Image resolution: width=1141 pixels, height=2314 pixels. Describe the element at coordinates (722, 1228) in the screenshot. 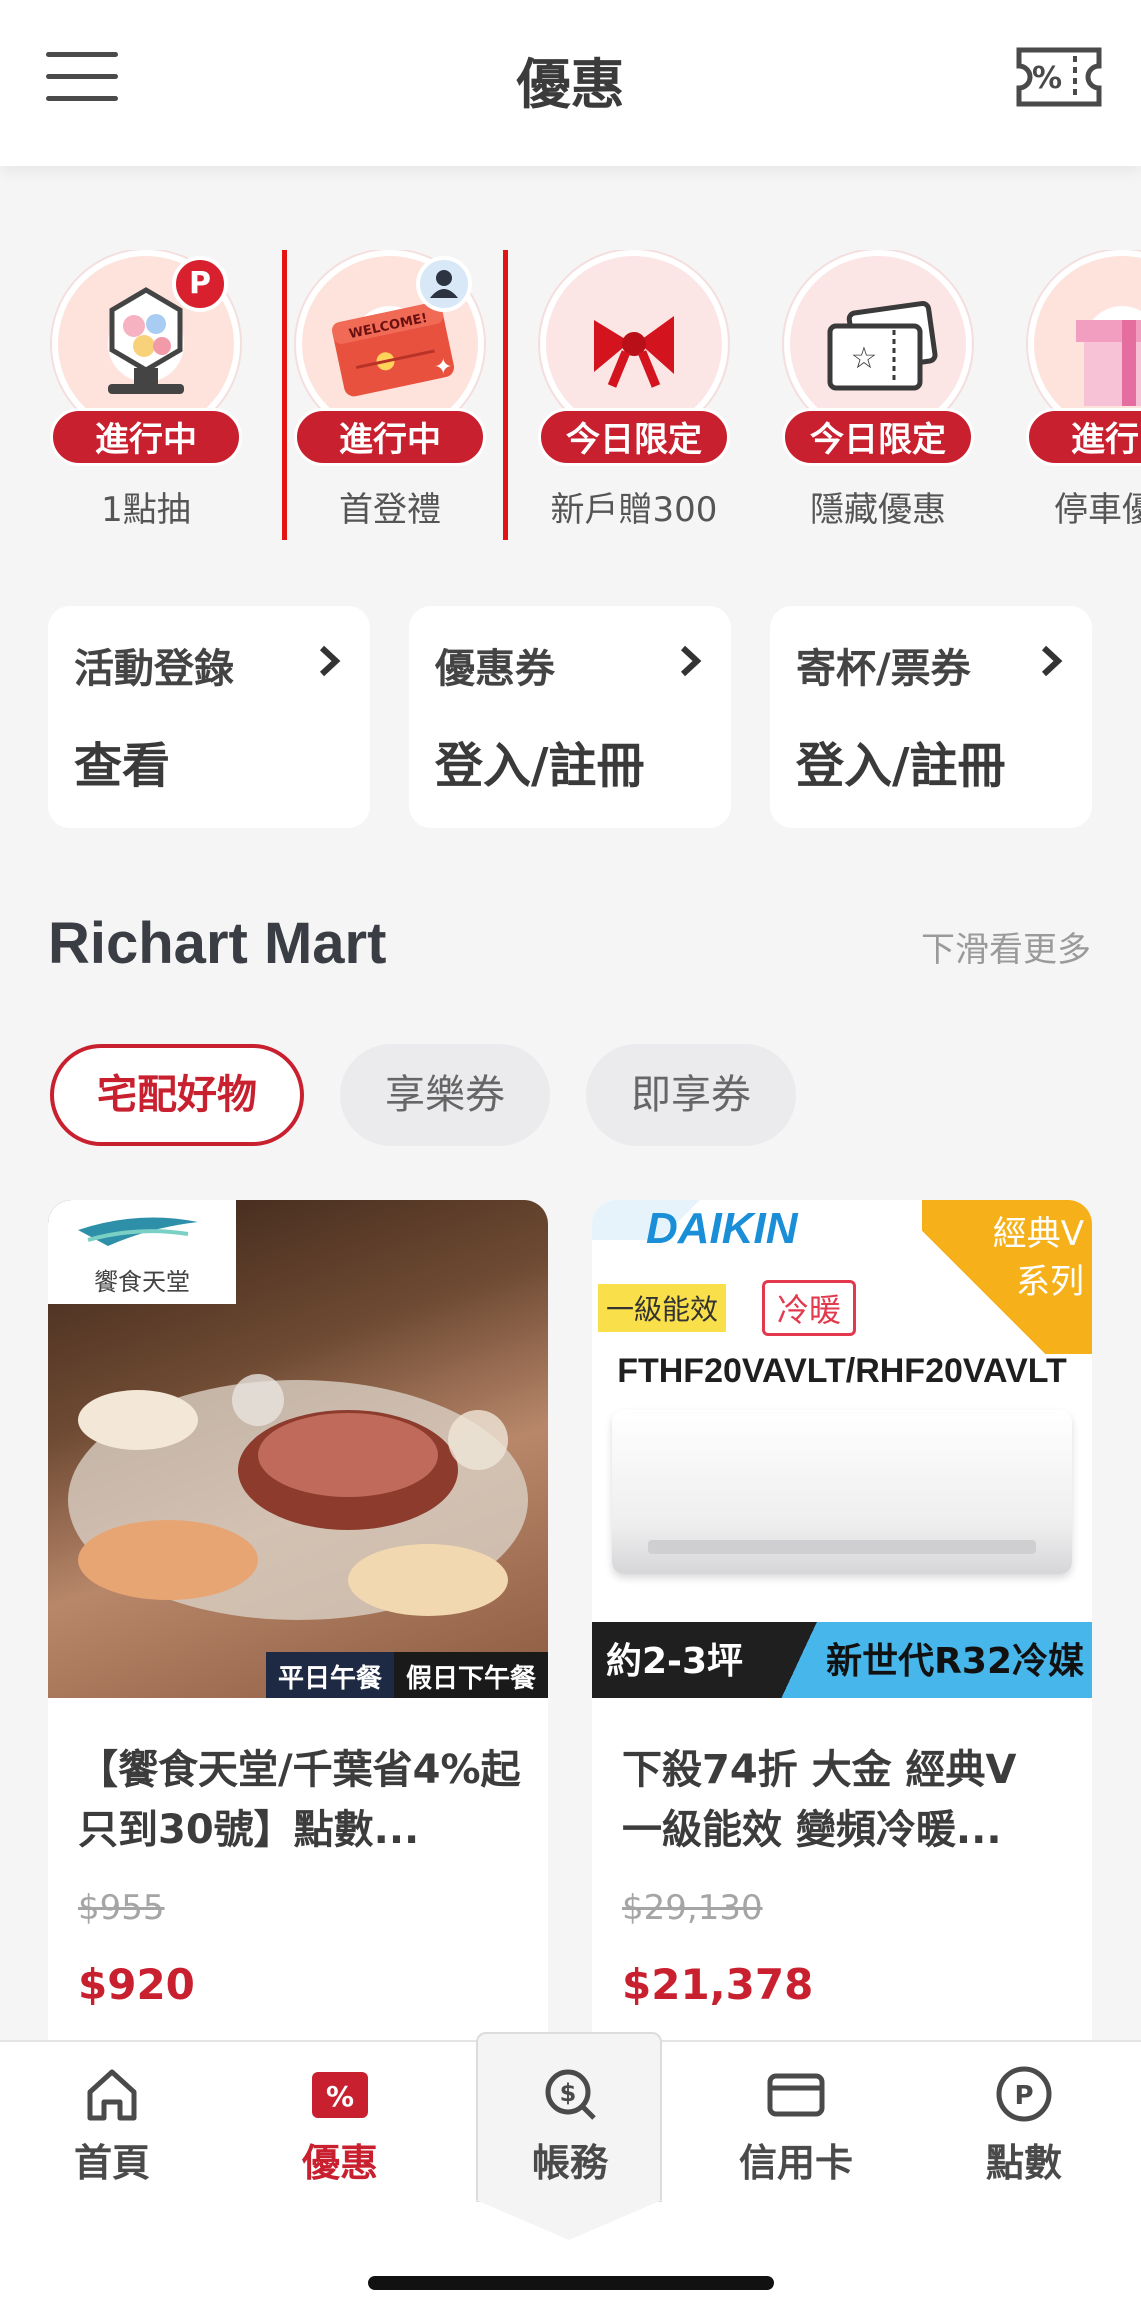

I see `daikin-logo: DAIKIN` at that location.